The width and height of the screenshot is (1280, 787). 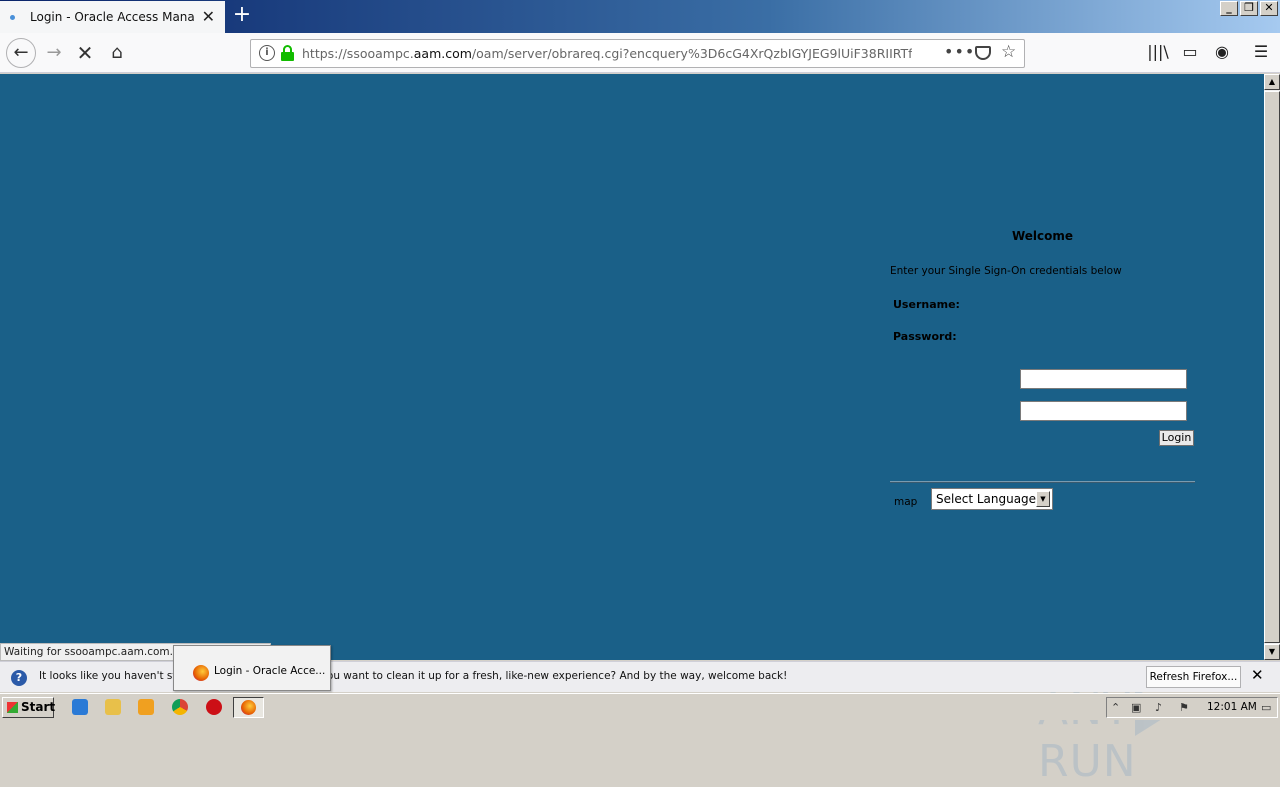 What do you see at coordinates (1103, 379) in the screenshot?
I see `username-input` at bounding box center [1103, 379].